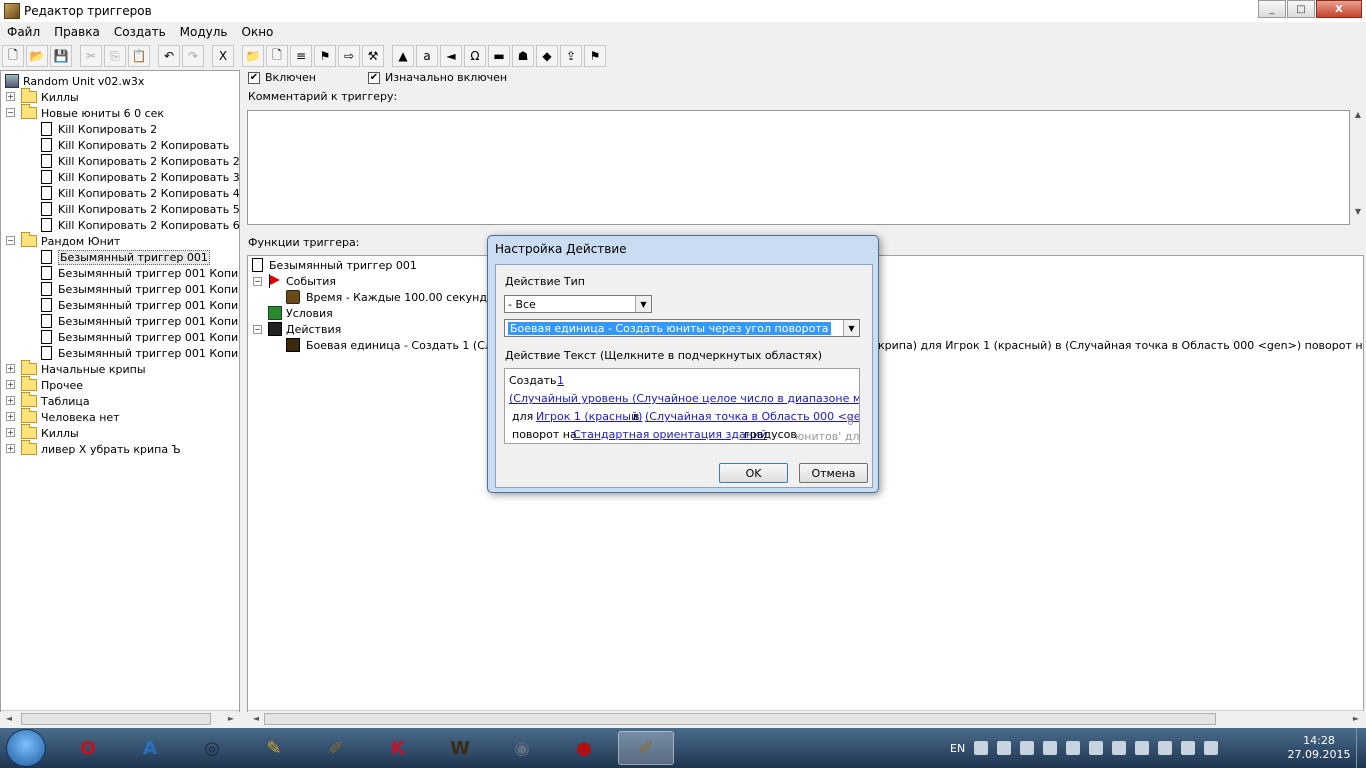 This screenshot has height=768, width=1366. What do you see at coordinates (475, 56) in the screenshot?
I see `object-icon: Ω` at bounding box center [475, 56].